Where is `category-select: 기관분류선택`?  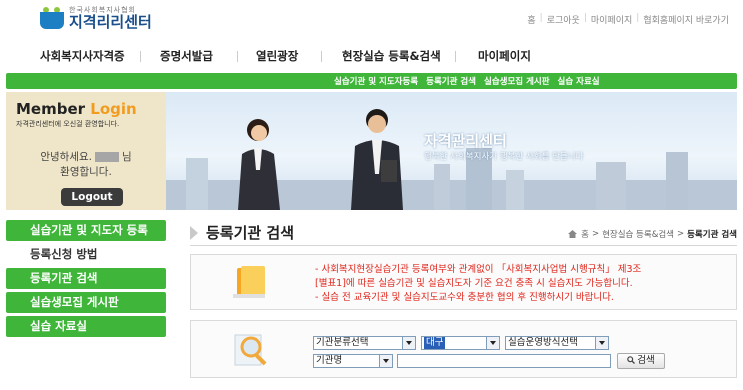
category-select: 기관분류선택 is located at coordinates (364, 343).